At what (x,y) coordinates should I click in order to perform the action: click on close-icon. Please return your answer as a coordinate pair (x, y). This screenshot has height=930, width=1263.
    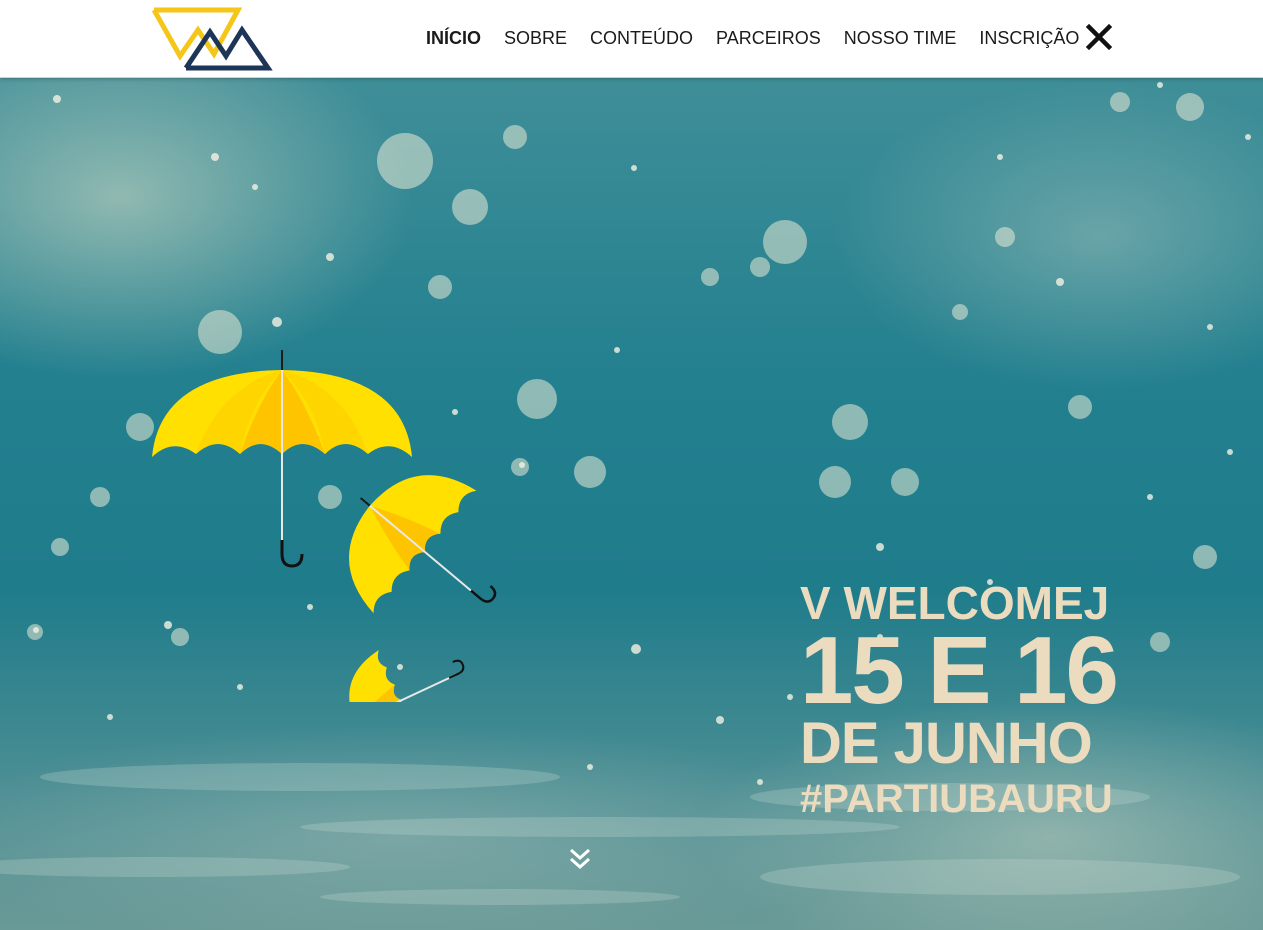
    Looking at the image, I should click on (1099, 37).